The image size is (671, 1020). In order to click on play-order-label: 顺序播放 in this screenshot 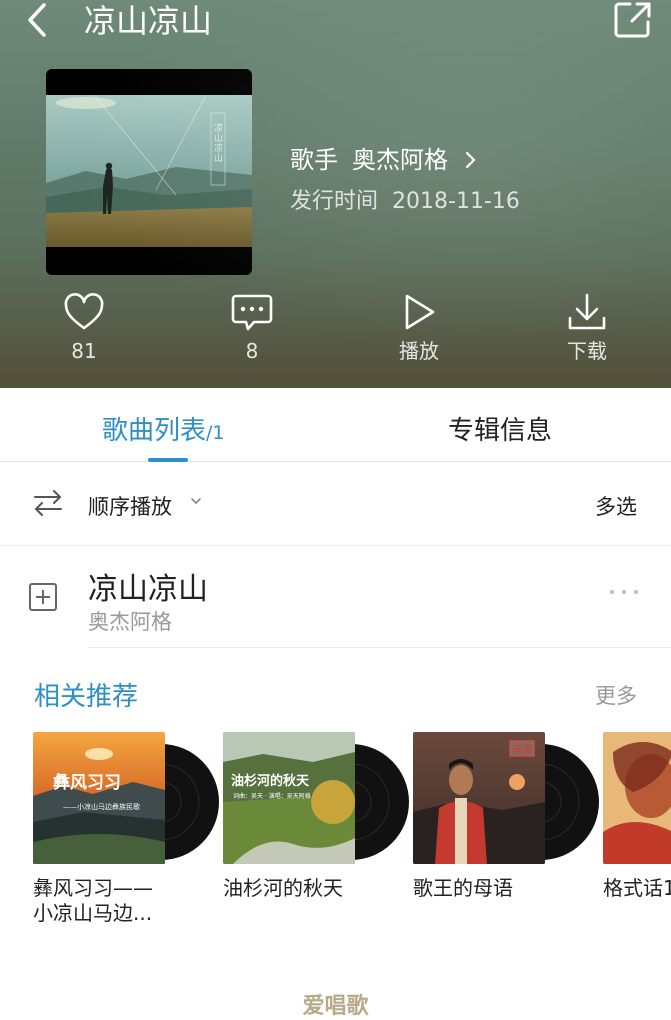, I will do `click(130, 506)`.